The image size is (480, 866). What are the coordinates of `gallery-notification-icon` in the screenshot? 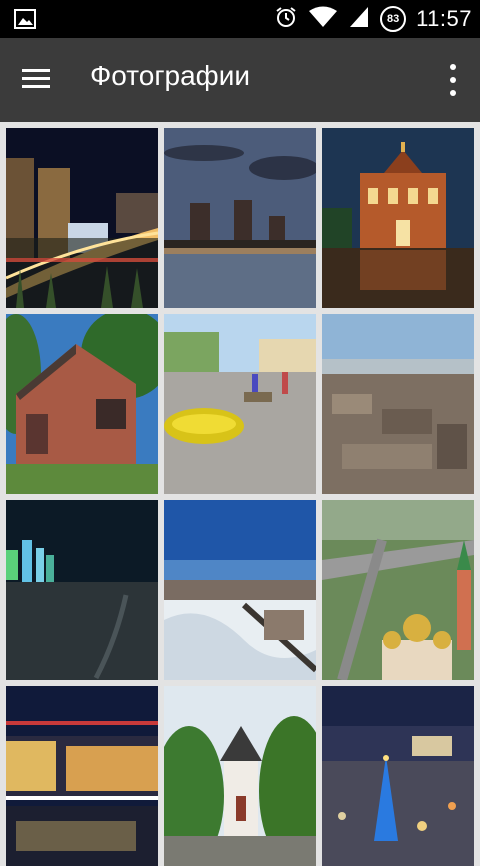 It's located at (25, 19).